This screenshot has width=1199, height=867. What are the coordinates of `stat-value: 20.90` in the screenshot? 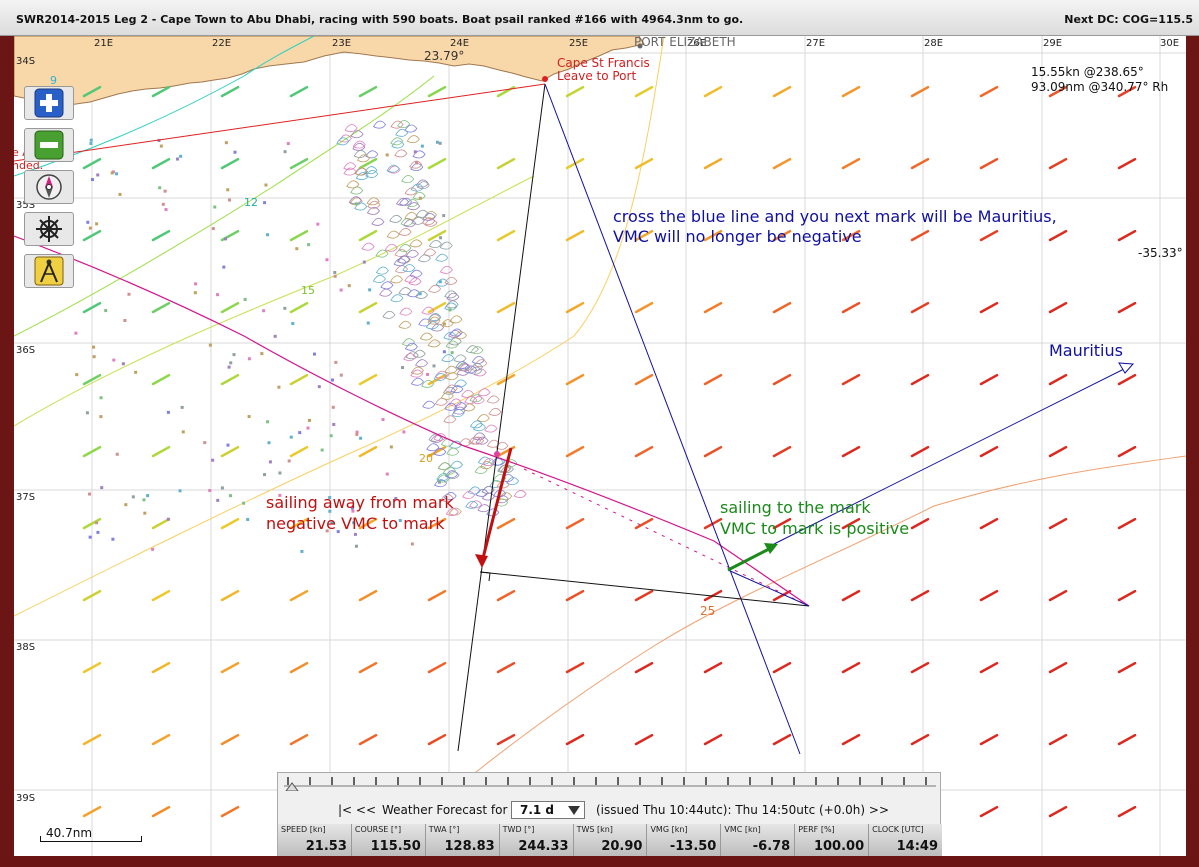 It's located at (622, 846).